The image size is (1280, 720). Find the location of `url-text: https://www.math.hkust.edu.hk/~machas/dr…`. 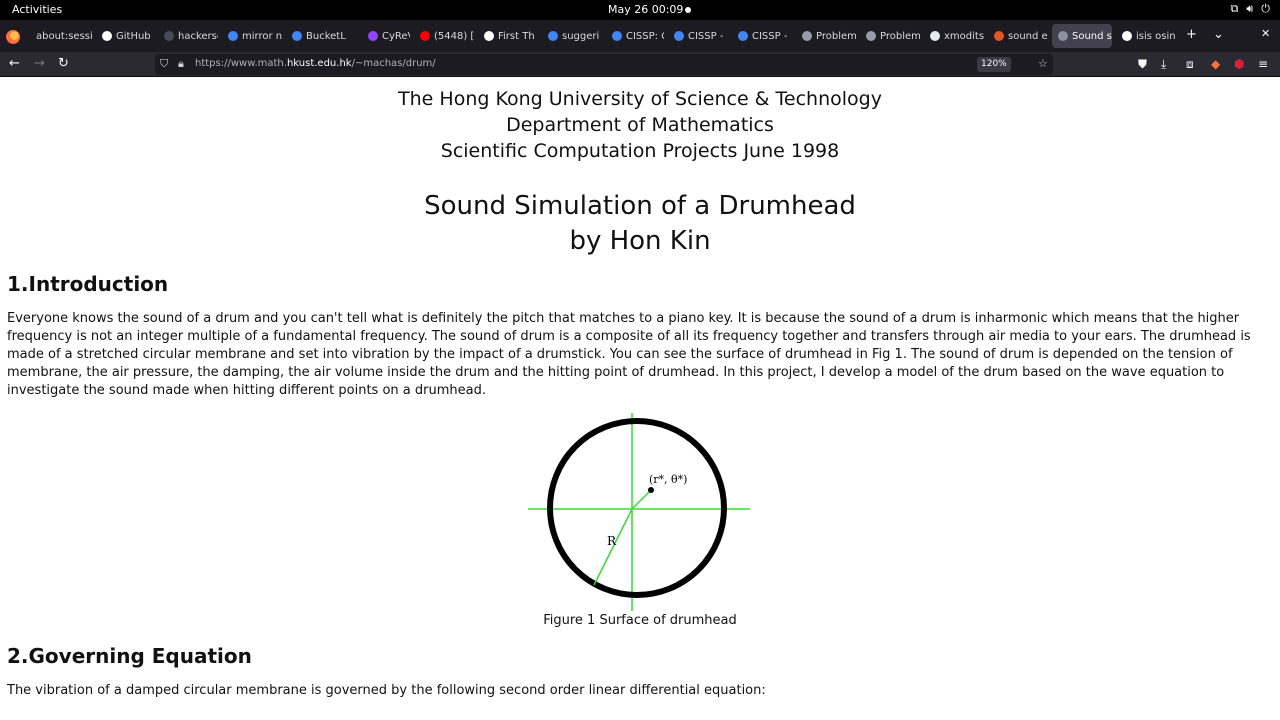

url-text: https://www.math.hkust.edu.hk/~machas/dr… is located at coordinates (315, 63).